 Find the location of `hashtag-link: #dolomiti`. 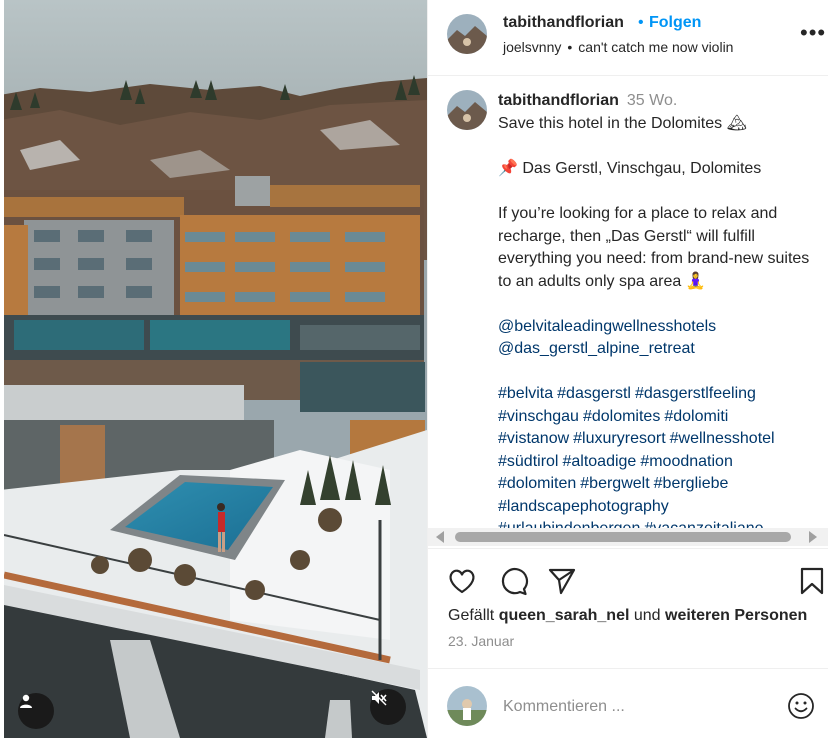

hashtag-link: #dolomiti is located at coordinates (696, 416).